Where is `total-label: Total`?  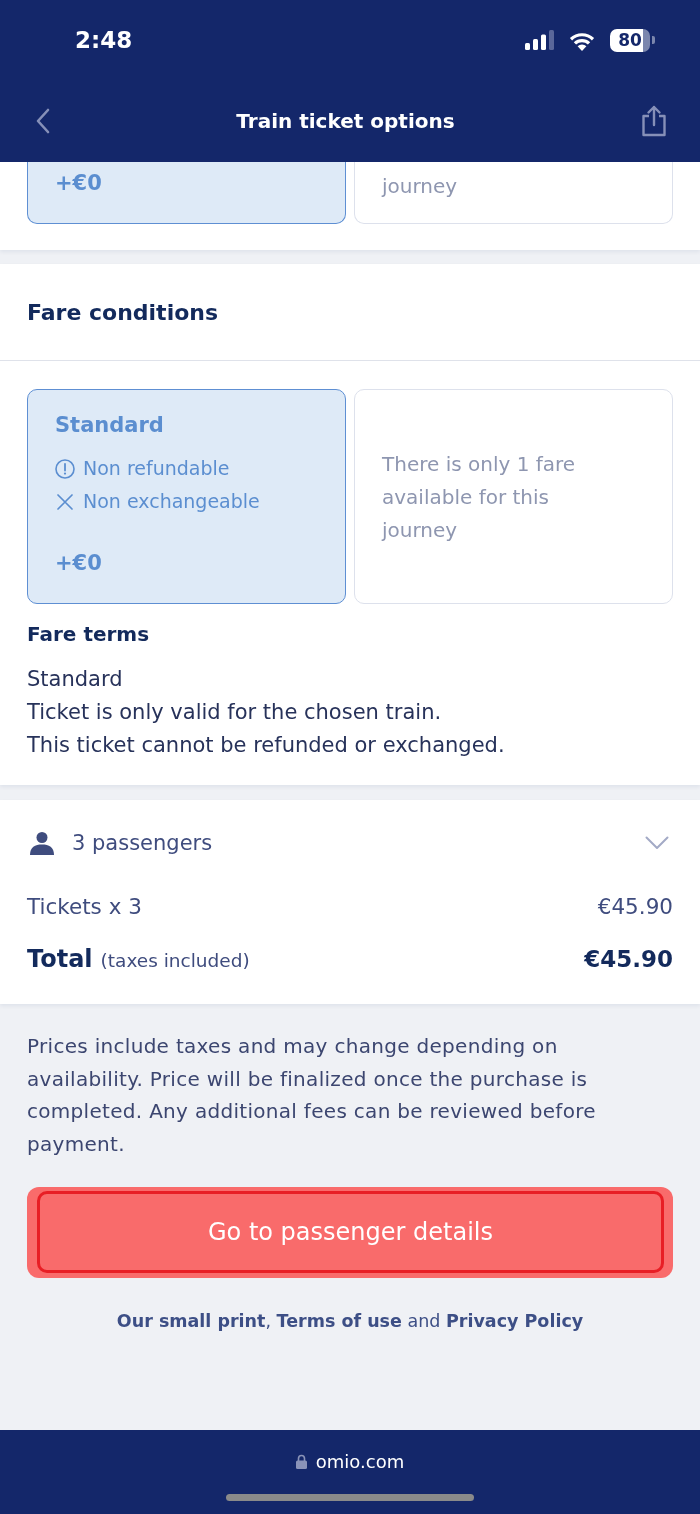 total-label: Total is located at coordinates (60, 959).